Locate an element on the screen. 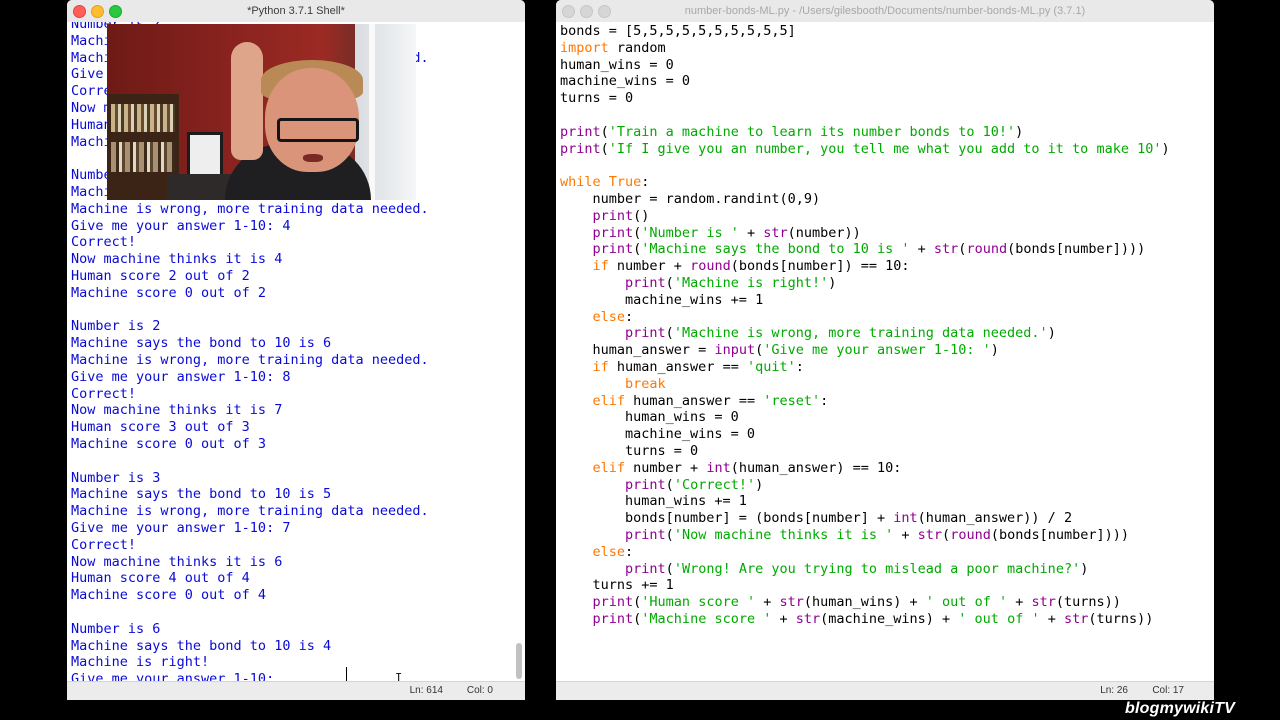 The width and height of the screenshot is (1280, 720). shell-output-line: Number is 6 is located at coordinates (116, 628).